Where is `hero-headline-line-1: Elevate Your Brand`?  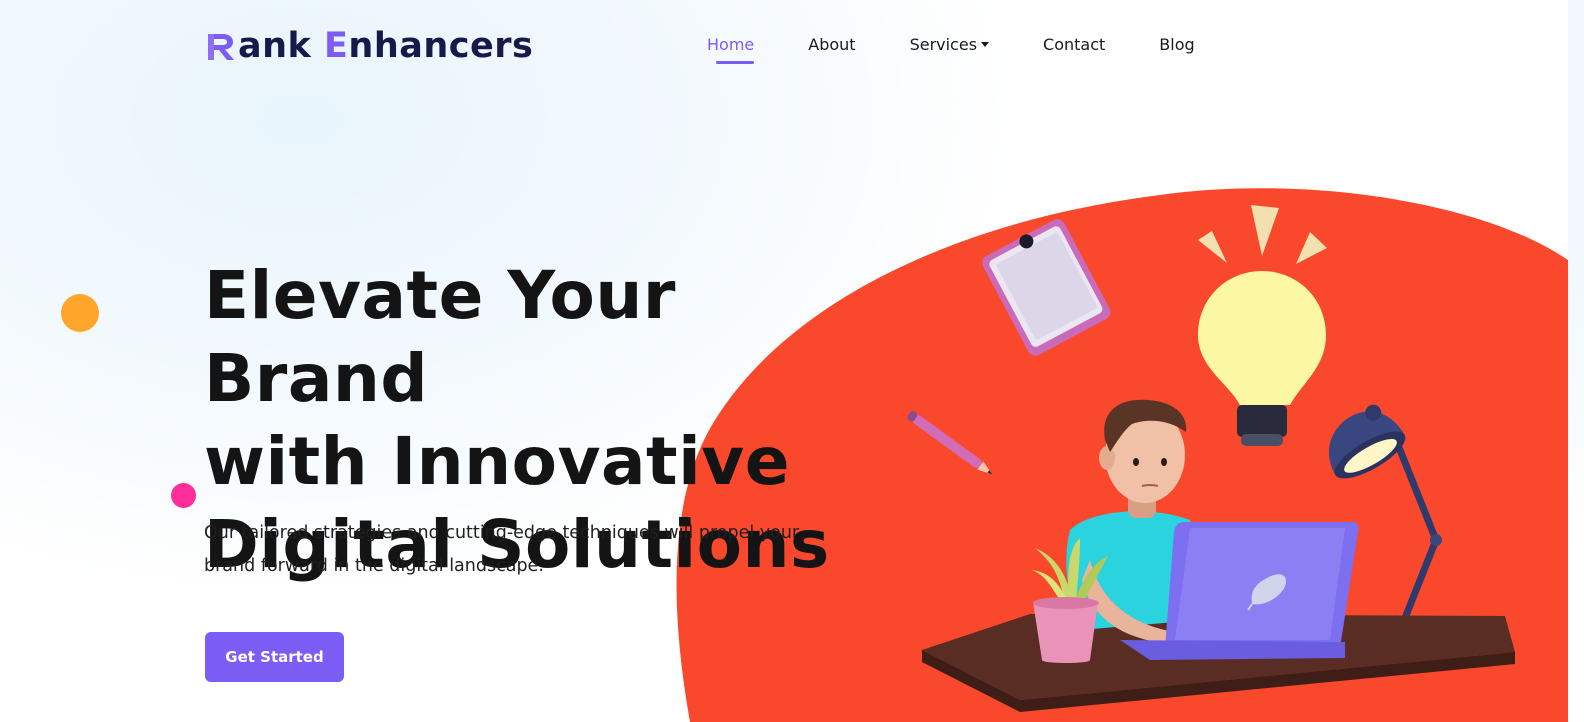 hero-headline-line-1: Elevate Your Brand is located at coordinates (440, 337).